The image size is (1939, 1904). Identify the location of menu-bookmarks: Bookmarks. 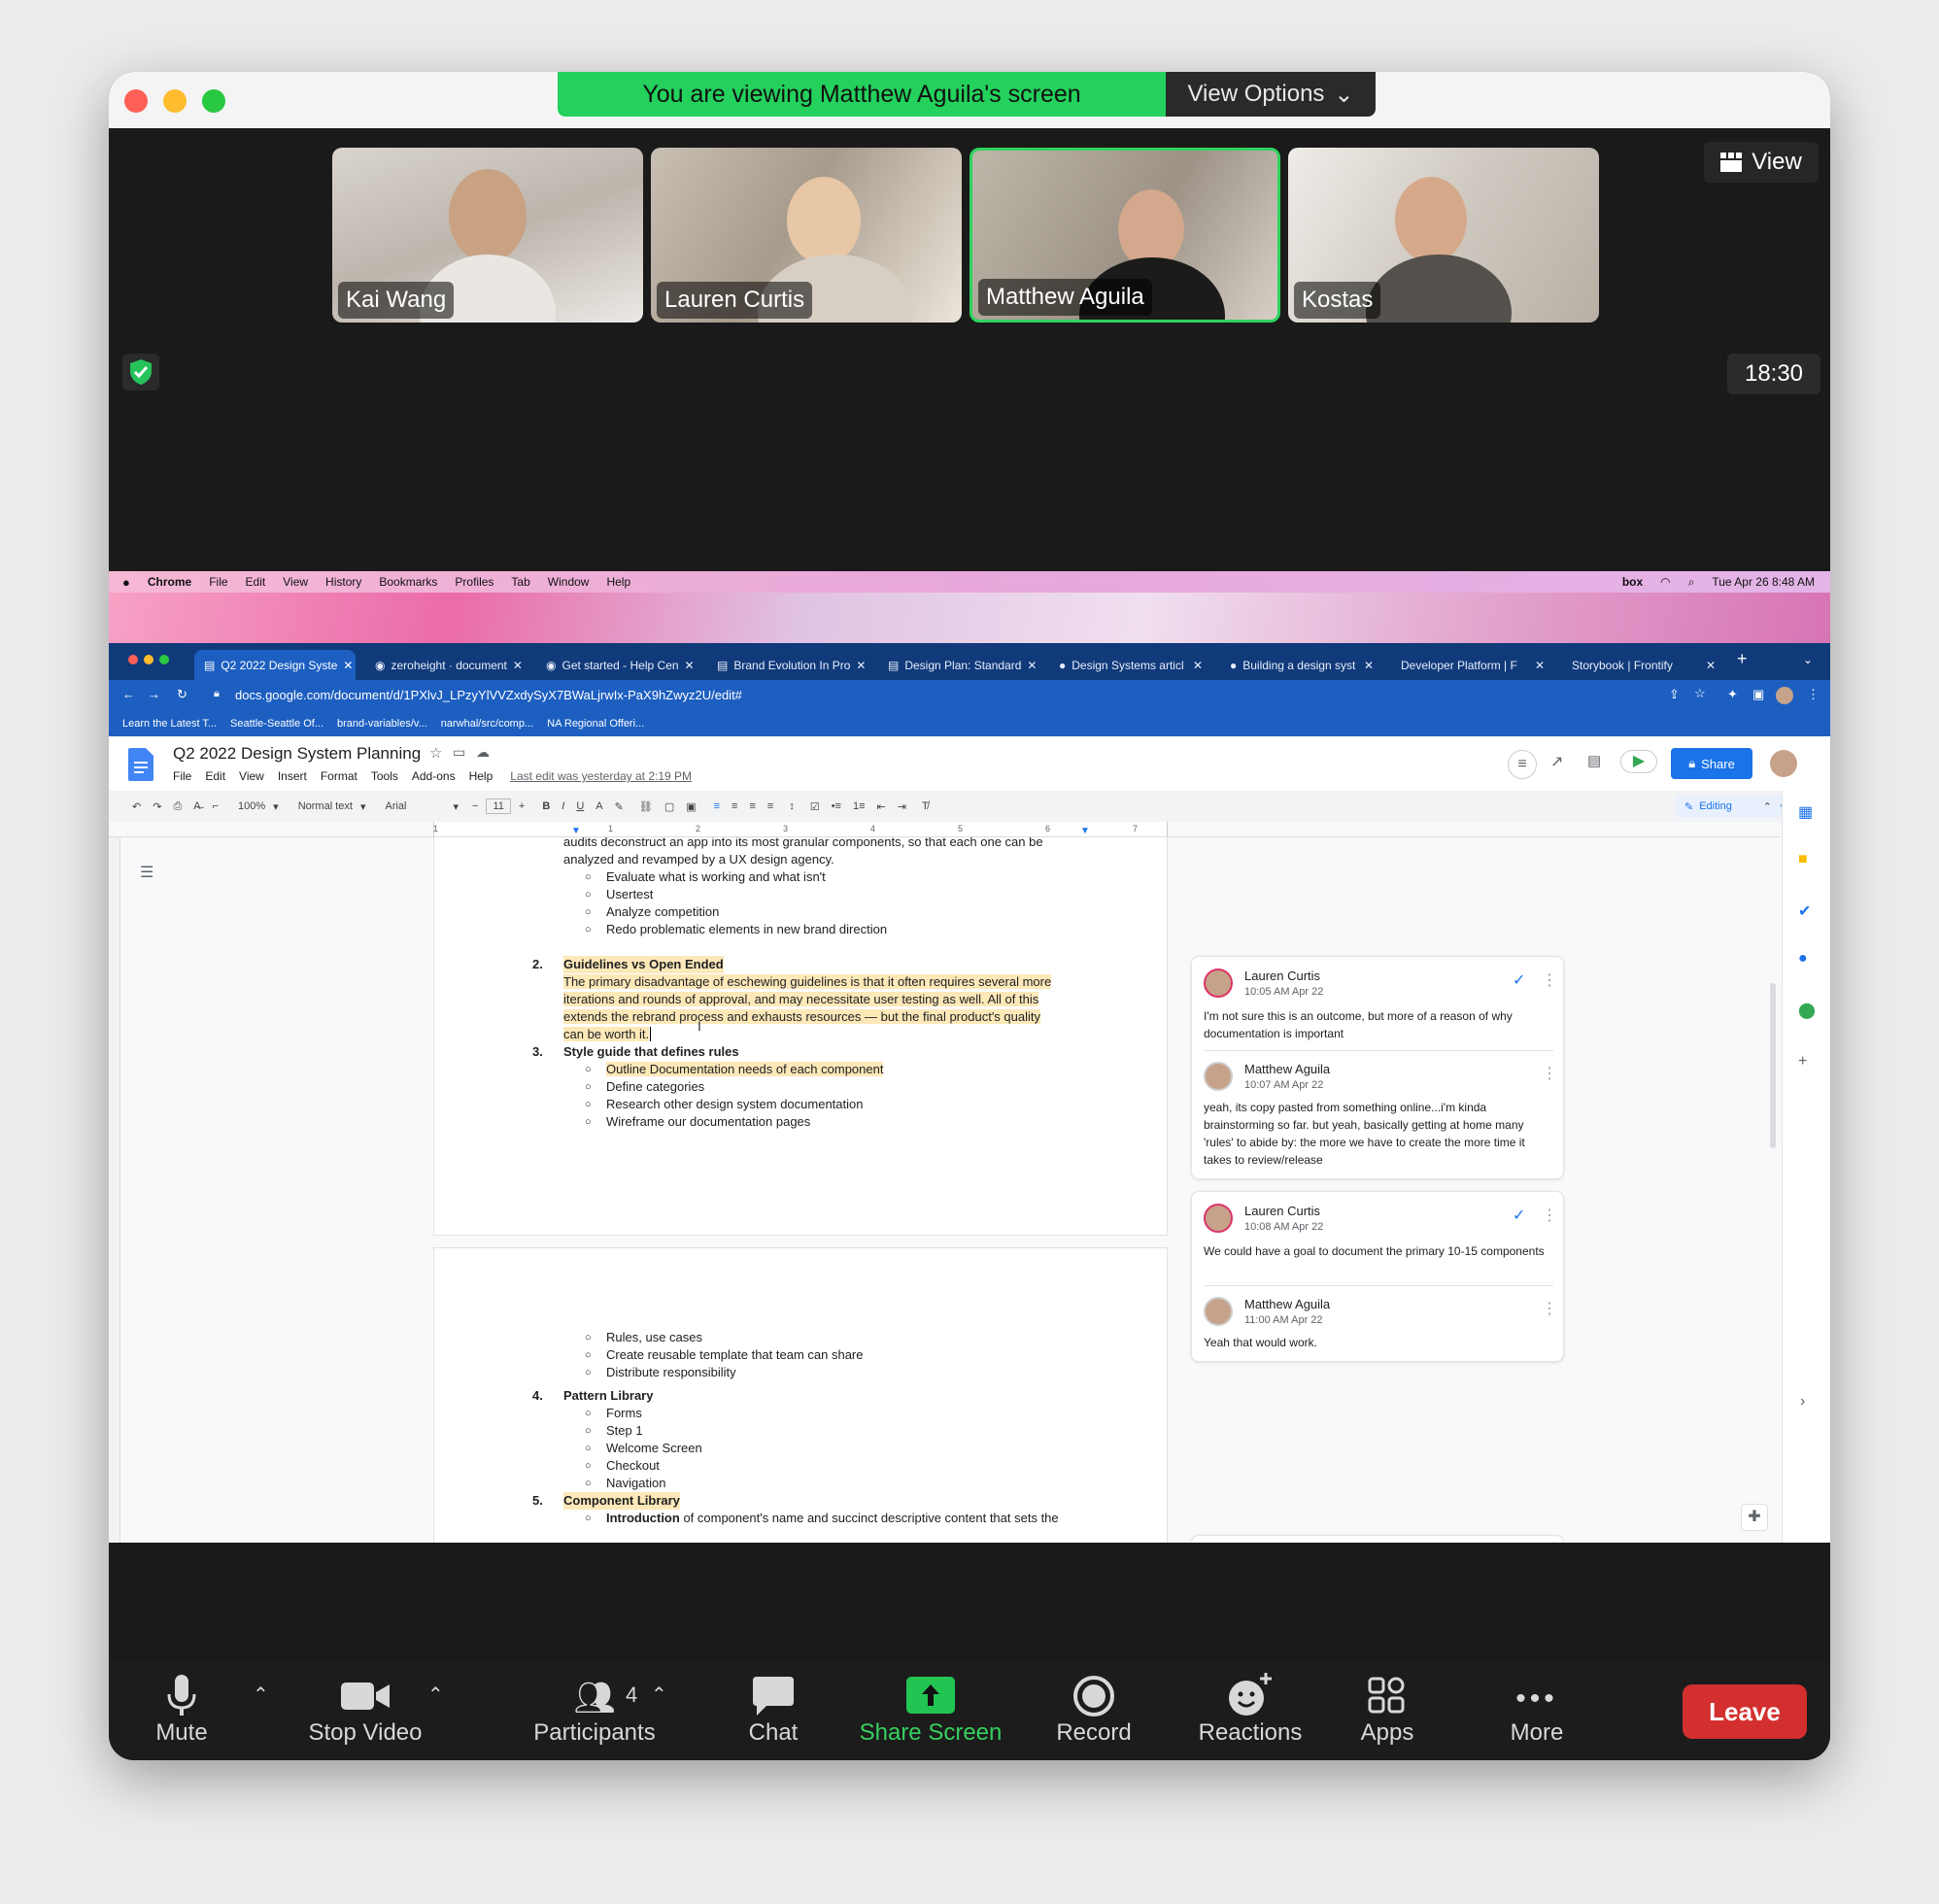
(408, 582).